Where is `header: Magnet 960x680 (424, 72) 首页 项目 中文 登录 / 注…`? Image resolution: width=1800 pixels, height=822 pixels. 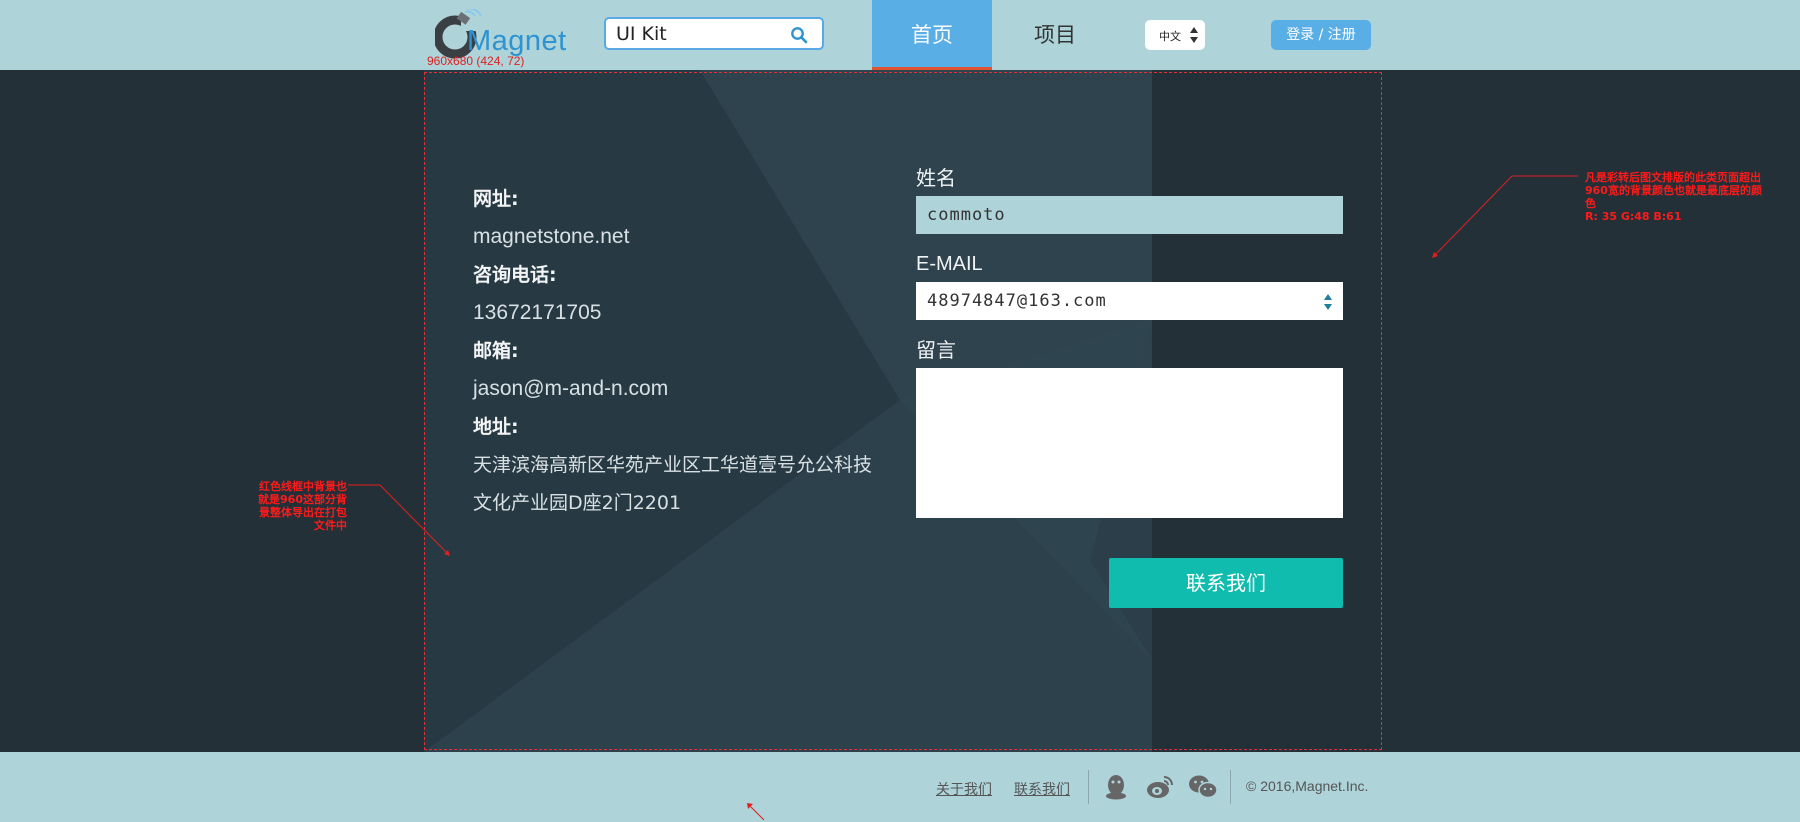 header: Magnet 960x680 (424, 72) 首页 项目 中文 登录 / 注… is located at coordinates (900, 35).